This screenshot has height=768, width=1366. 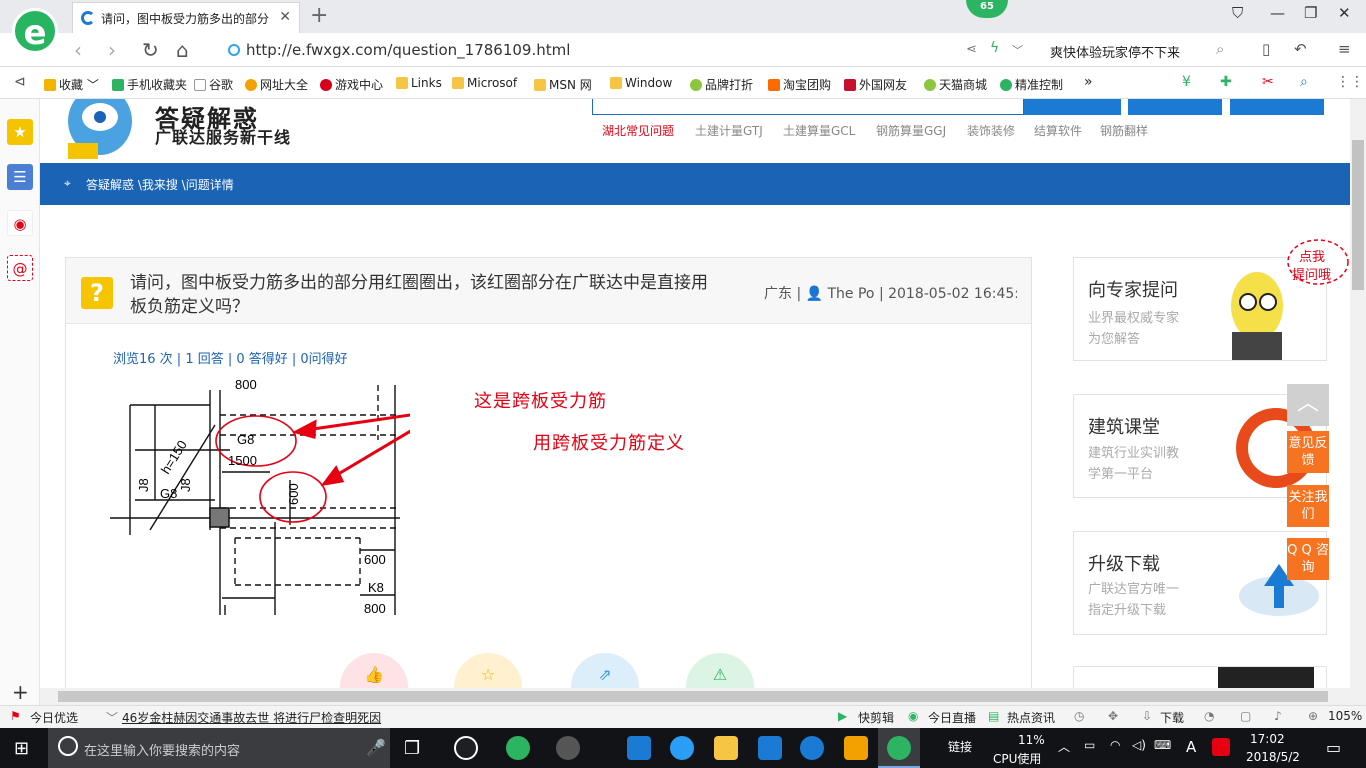 I want to click on bookmark-item: 手机收藏夹, so click(x=149, y=84).